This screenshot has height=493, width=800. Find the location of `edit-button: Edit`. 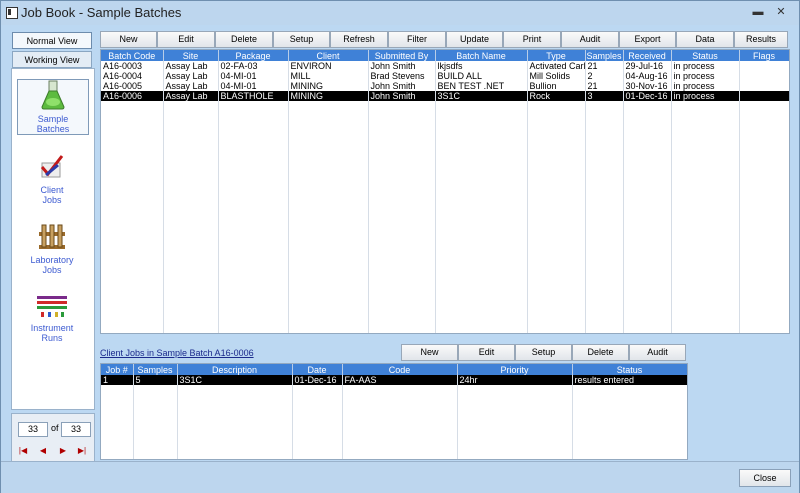

edit-button: Edit is located at coordinates (186, 39).